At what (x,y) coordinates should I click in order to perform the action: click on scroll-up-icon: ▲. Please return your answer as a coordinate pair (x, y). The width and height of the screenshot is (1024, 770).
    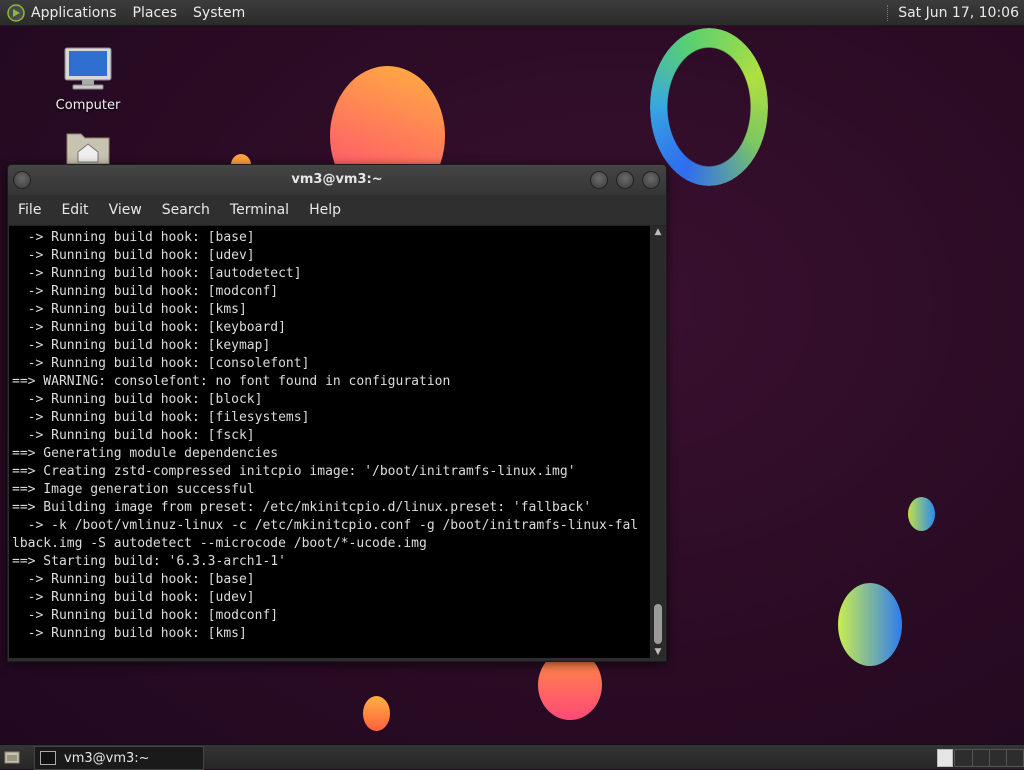
    Looking at the image, I should click on (658, 232).